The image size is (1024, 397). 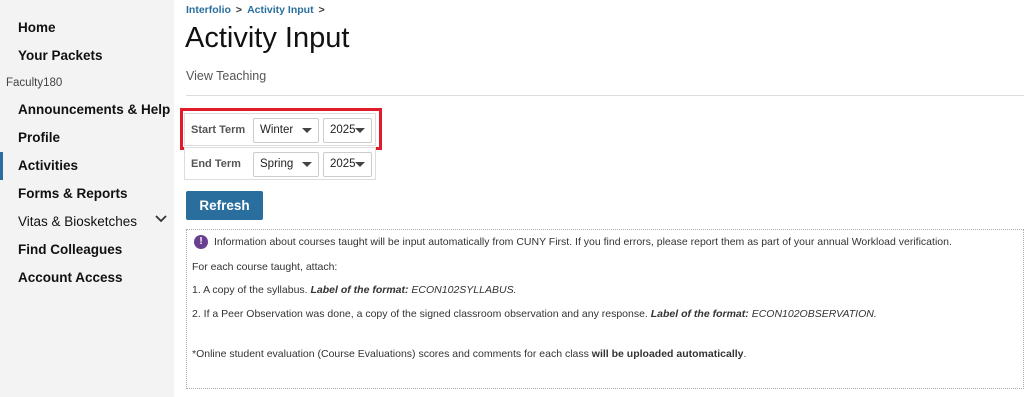 I want to click on breadcrumb: Interfolio > Activity Input >, so click(x=258, y=10).